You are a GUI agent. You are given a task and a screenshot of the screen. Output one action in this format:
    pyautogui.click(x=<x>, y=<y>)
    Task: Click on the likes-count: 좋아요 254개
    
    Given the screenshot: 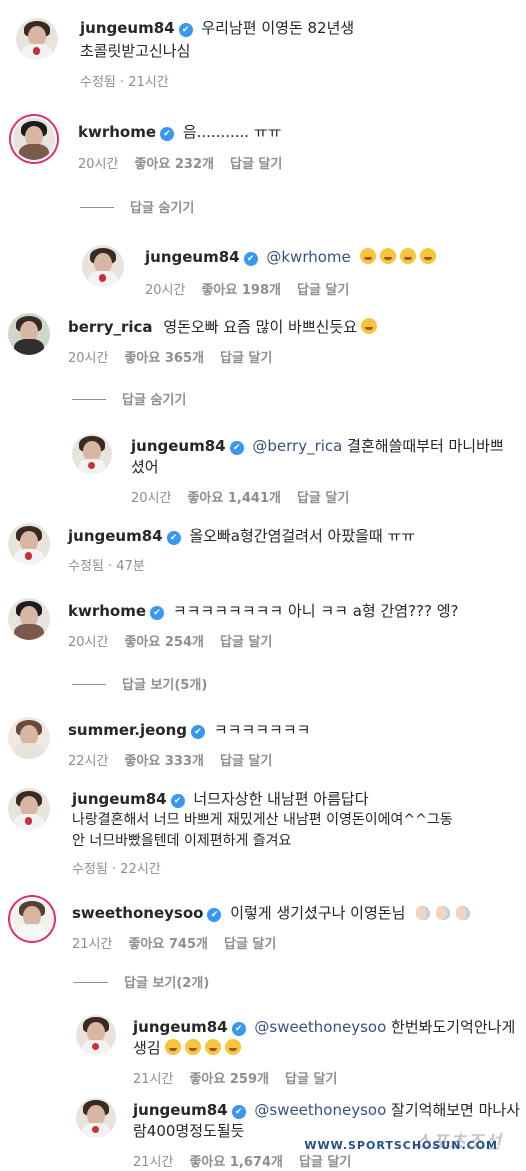 What is the action you would take?
    pyautogui.click(x=164, y=642)
    